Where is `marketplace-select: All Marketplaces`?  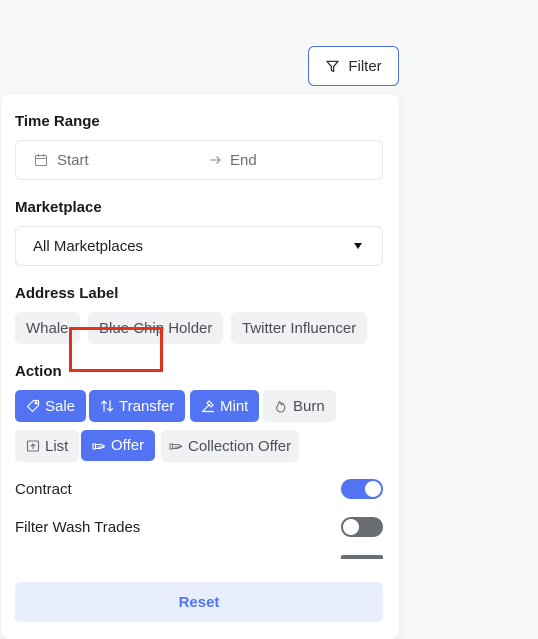 marketplace-select: All Marketplaces is located at coordinates (199, 246).